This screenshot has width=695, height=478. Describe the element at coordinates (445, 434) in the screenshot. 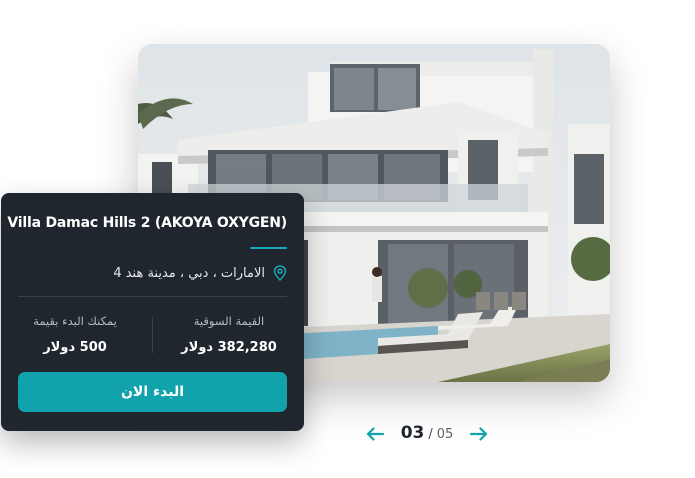

I see `total-slides: 05` at that location.